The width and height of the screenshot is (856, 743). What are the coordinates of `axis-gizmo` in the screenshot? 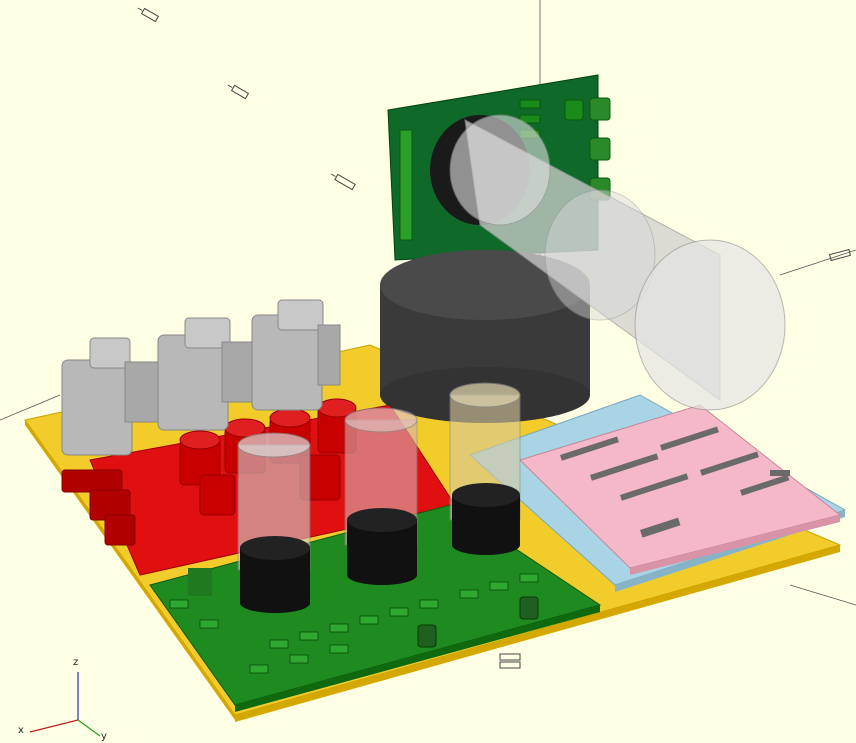 It's located at (65, 704).